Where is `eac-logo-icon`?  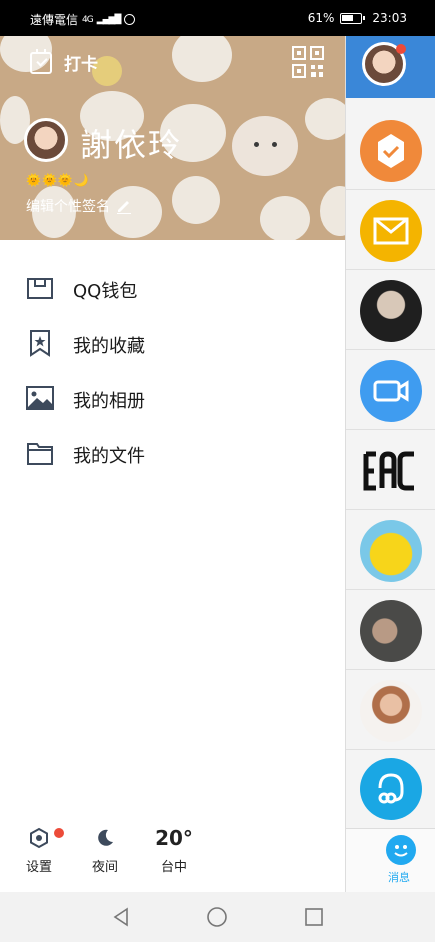 eac-logo-icon is located at coordinates (388, 471).